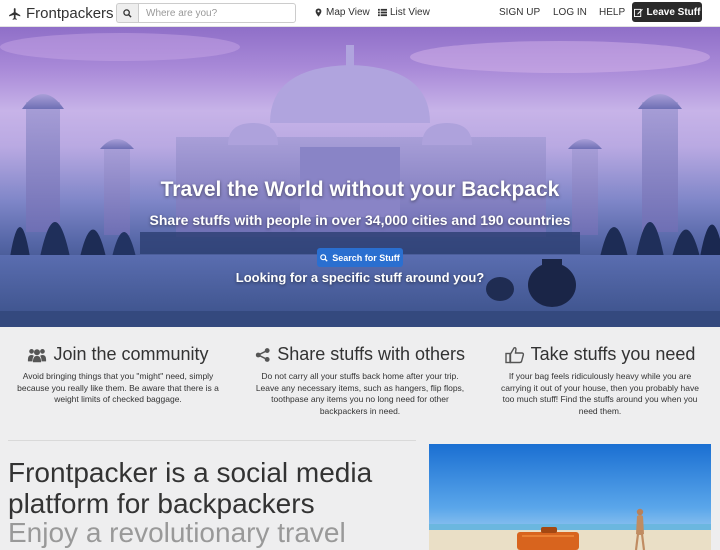 The width and height of the screenshot is (720, 550). Describe the element at coordinates (70, 13) in the screenshot. I see `brand-name: Frontpackers` at that location.